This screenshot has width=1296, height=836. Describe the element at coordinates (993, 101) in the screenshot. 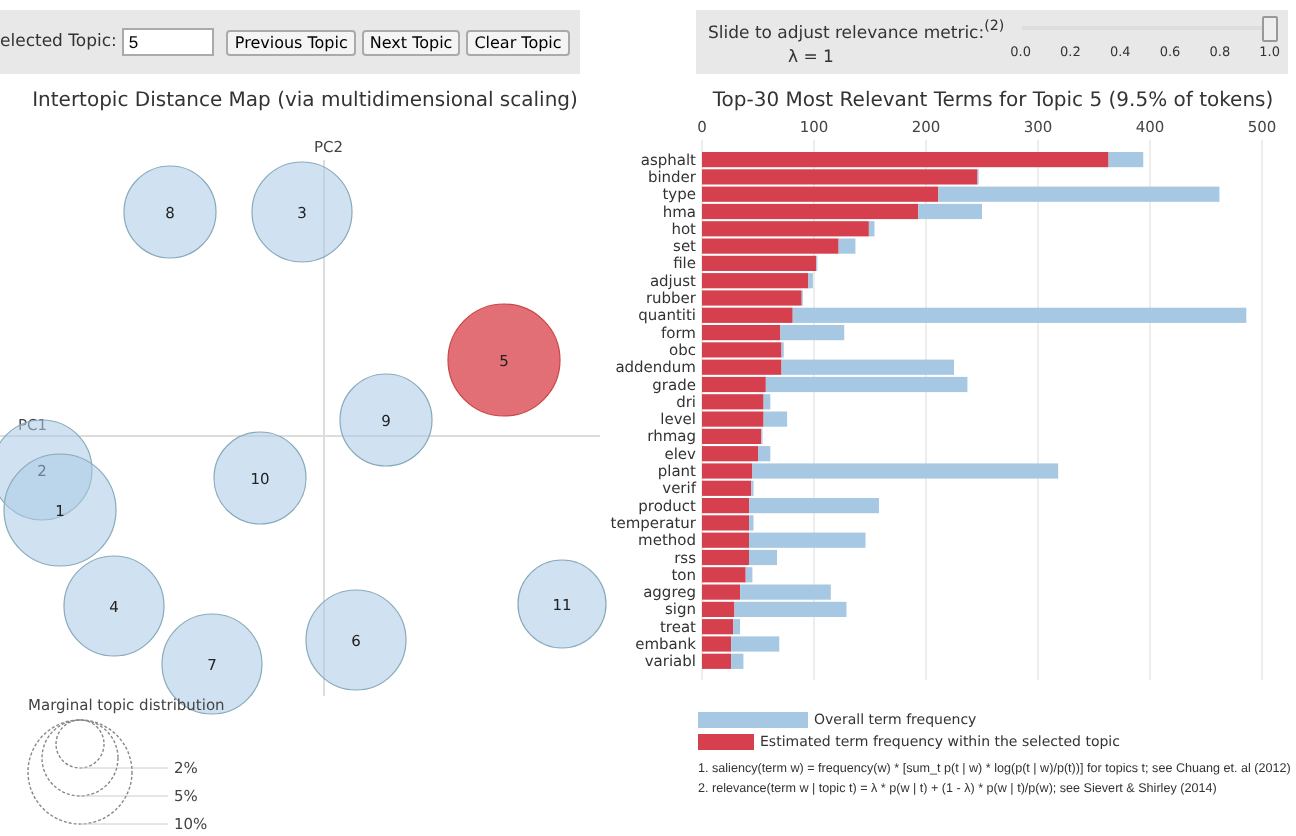

I see `terms-title: Top-30 Most Relevant Terms for Topic 5 (9.5% of tokens)` at that location.